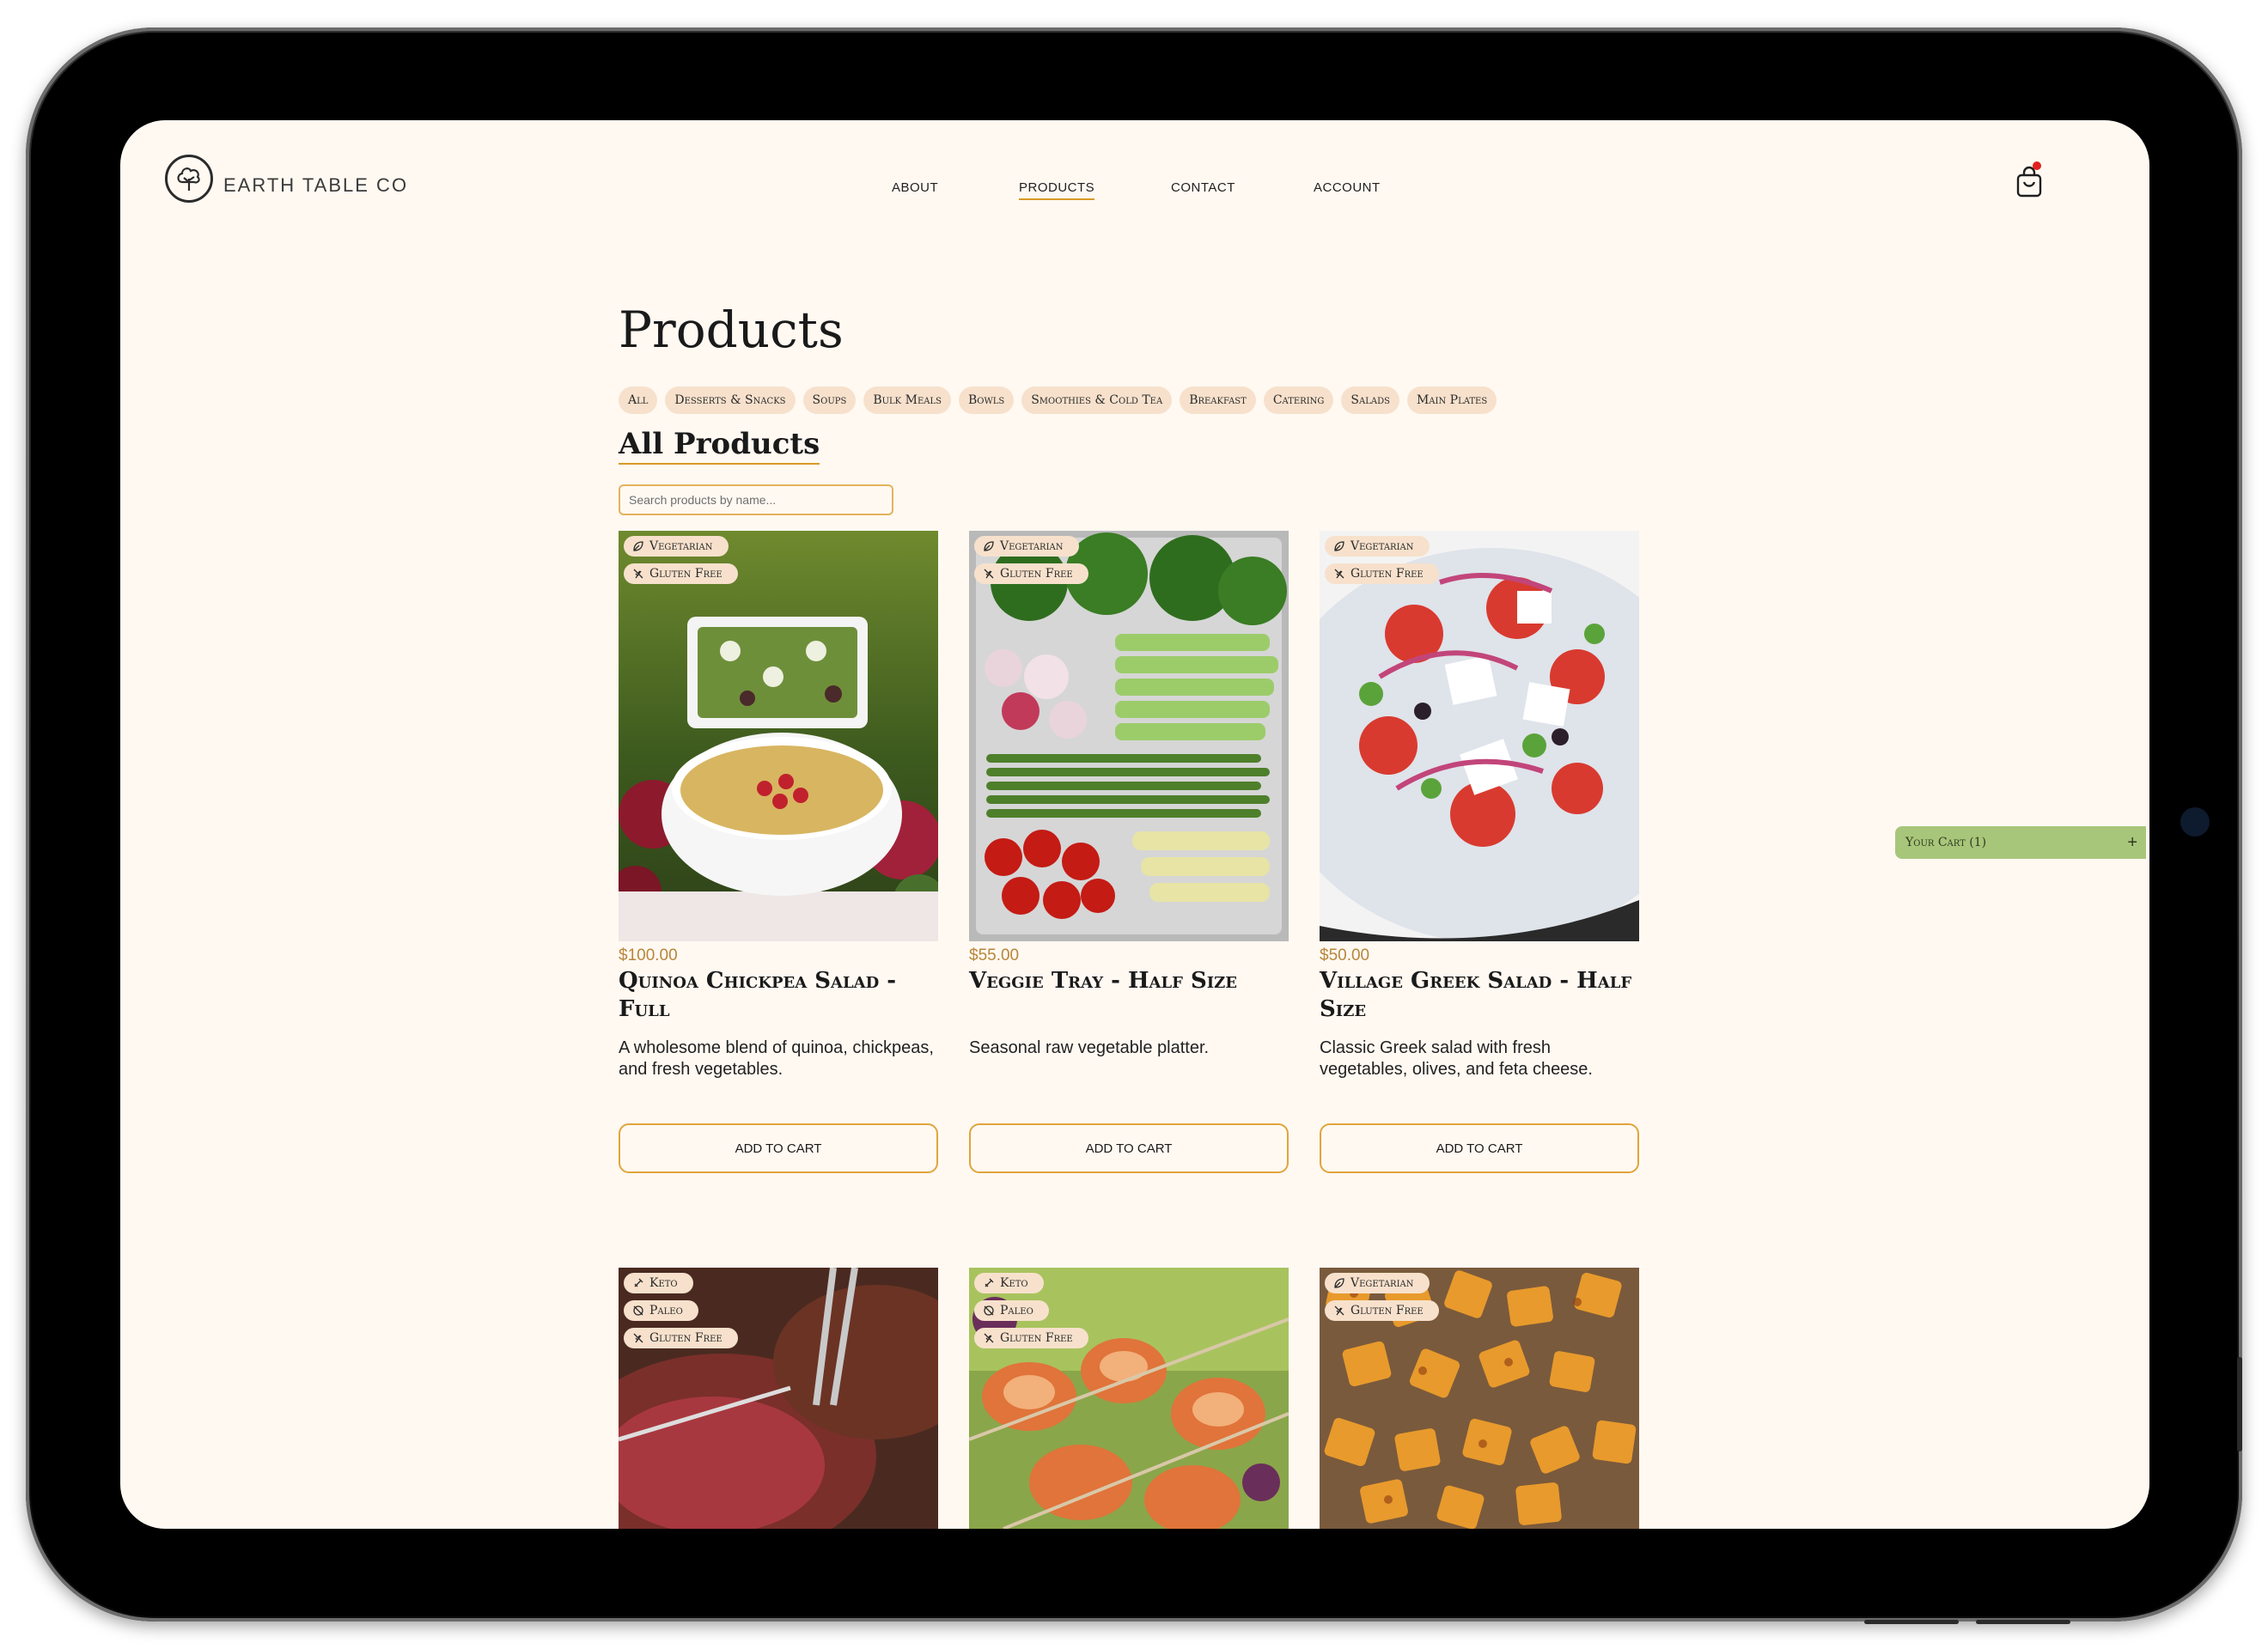 This screenshot has width=2268, height=1649. Describe the element at coordinates (778, 995) in the screenshot. I see `product-name: Quinoa Chickpea Salad - Full` at that location.